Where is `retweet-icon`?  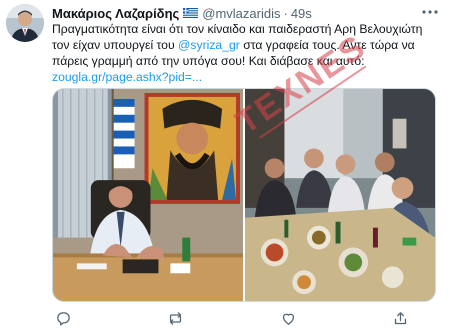 retweet-icon is located at coordinates (176, 318).